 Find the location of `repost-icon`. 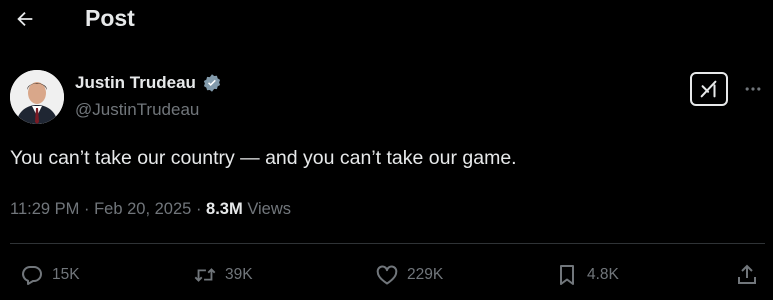

repost-icon is located at coordinates (205, 275).